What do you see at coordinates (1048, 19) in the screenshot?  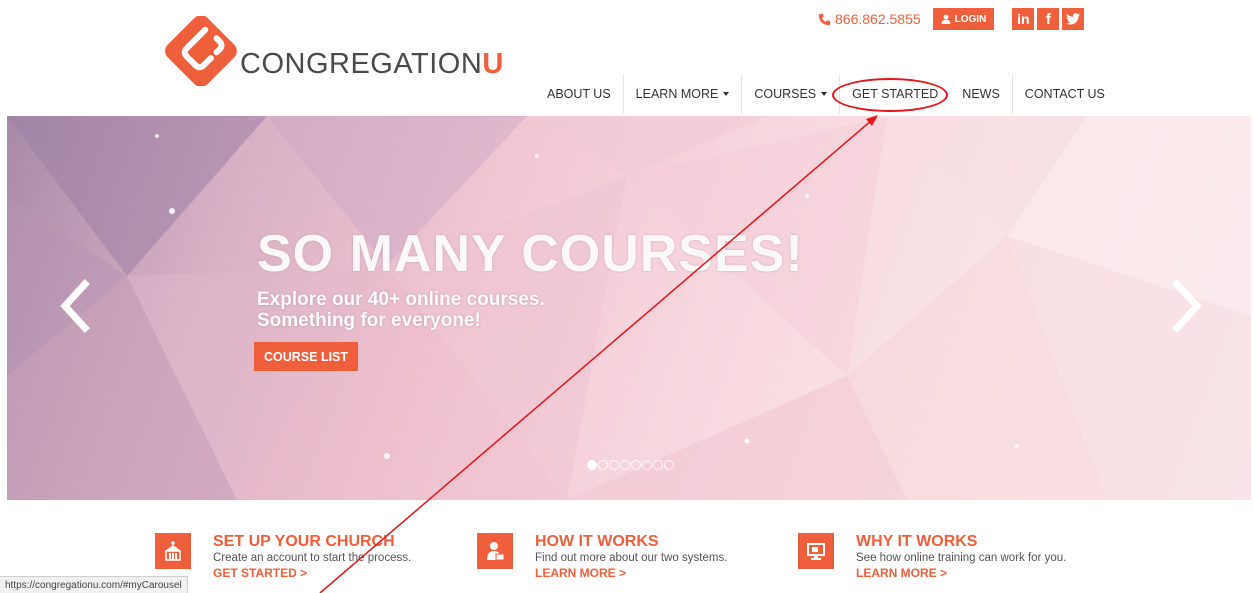 I see `facebook-icon: f` at bounding box center [1048, 19].